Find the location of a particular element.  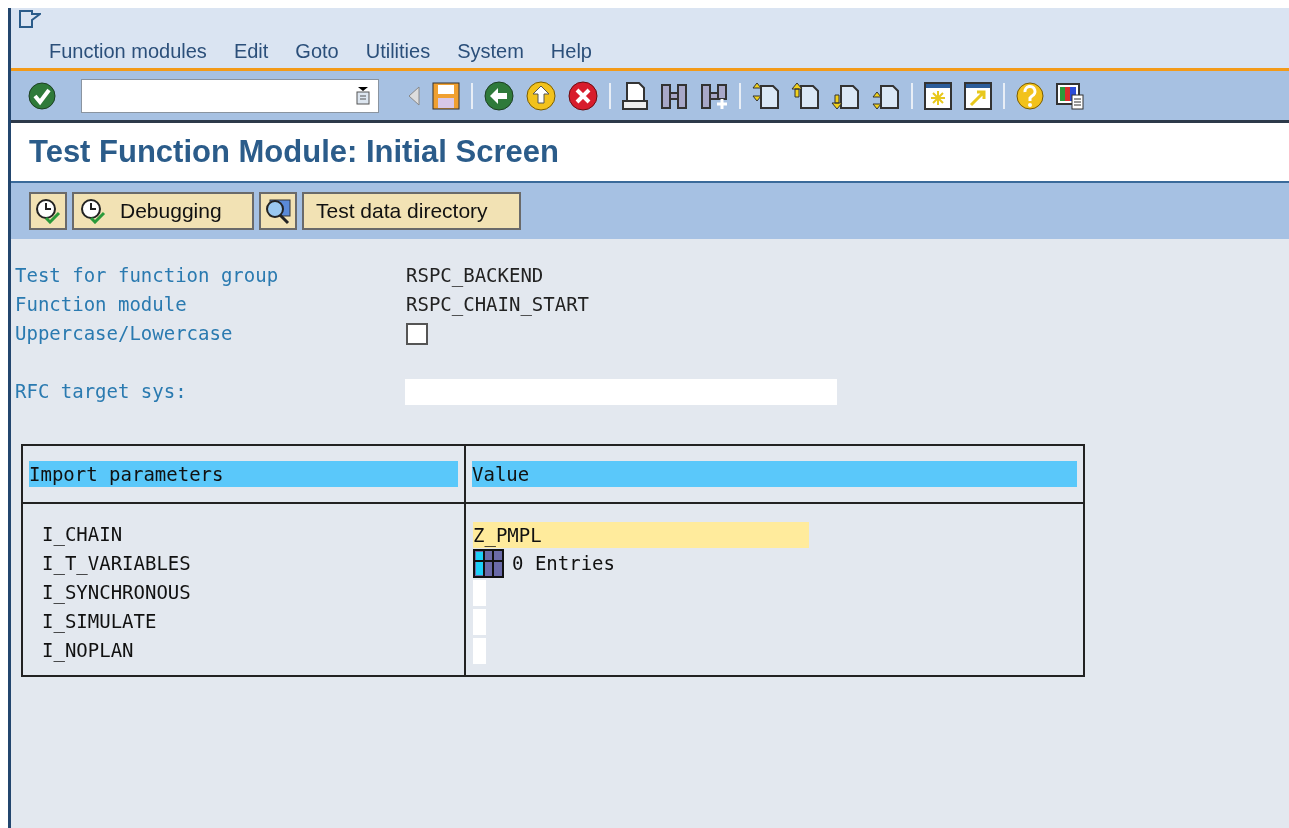

field-label: Function module is located at coordinates (101, 305).